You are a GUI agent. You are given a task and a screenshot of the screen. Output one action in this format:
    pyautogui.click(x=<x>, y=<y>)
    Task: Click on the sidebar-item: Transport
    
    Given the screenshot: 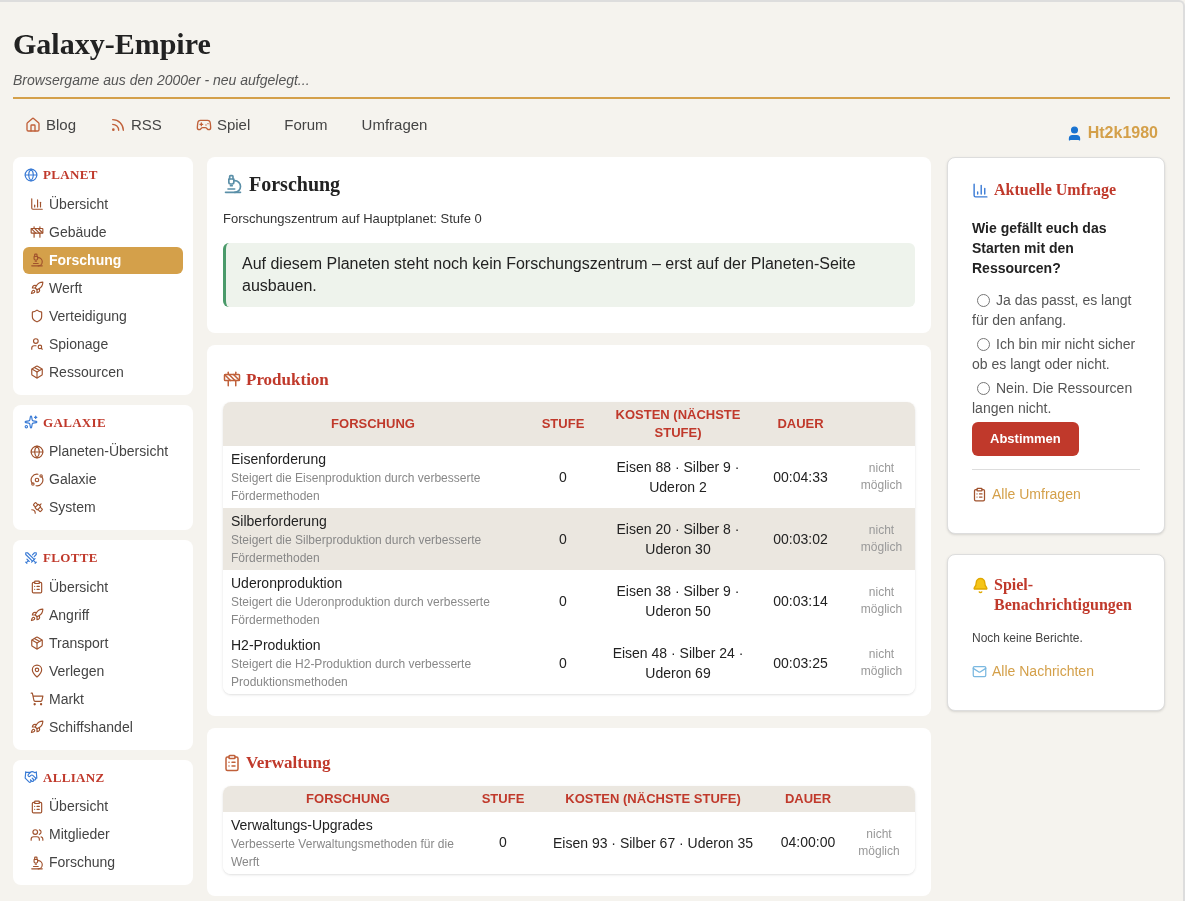 What is the action you would take?
    pyautogui.click(x=103, y=643)
    